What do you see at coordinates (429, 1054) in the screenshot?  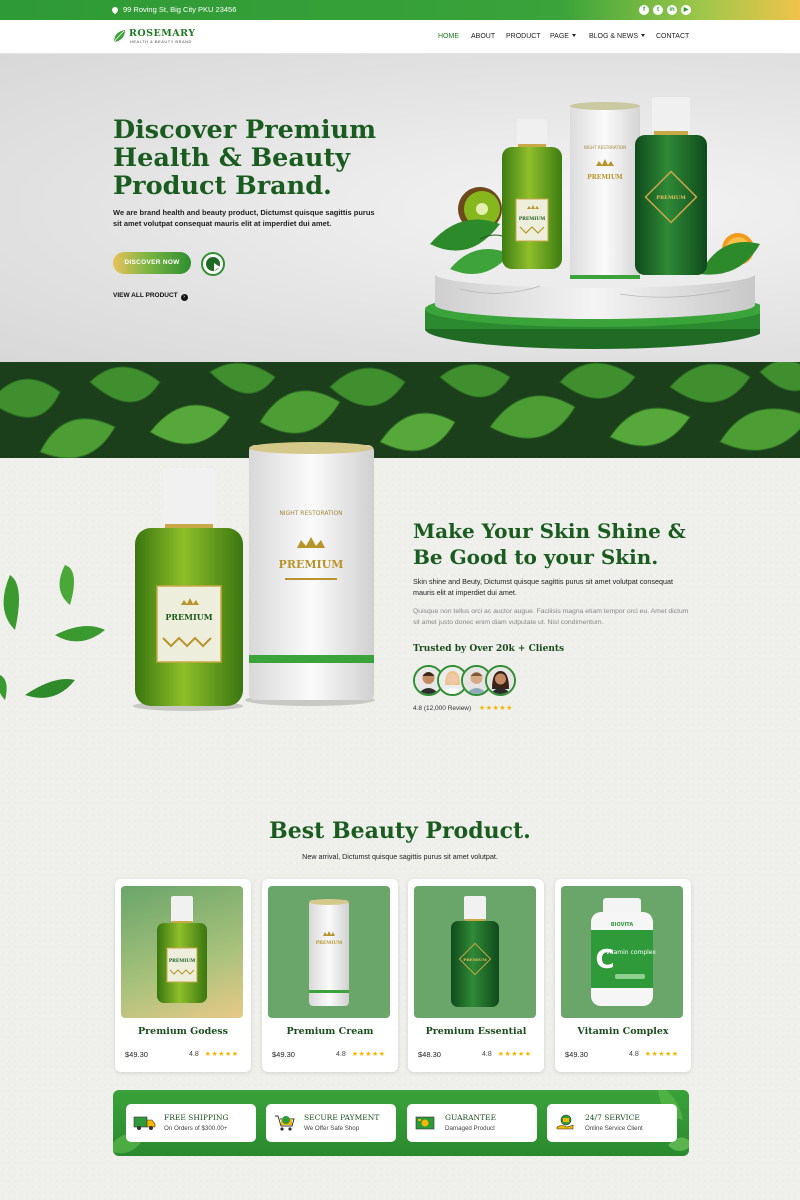 I see `product-price: $48.30` at bounding box center [429, 1054].